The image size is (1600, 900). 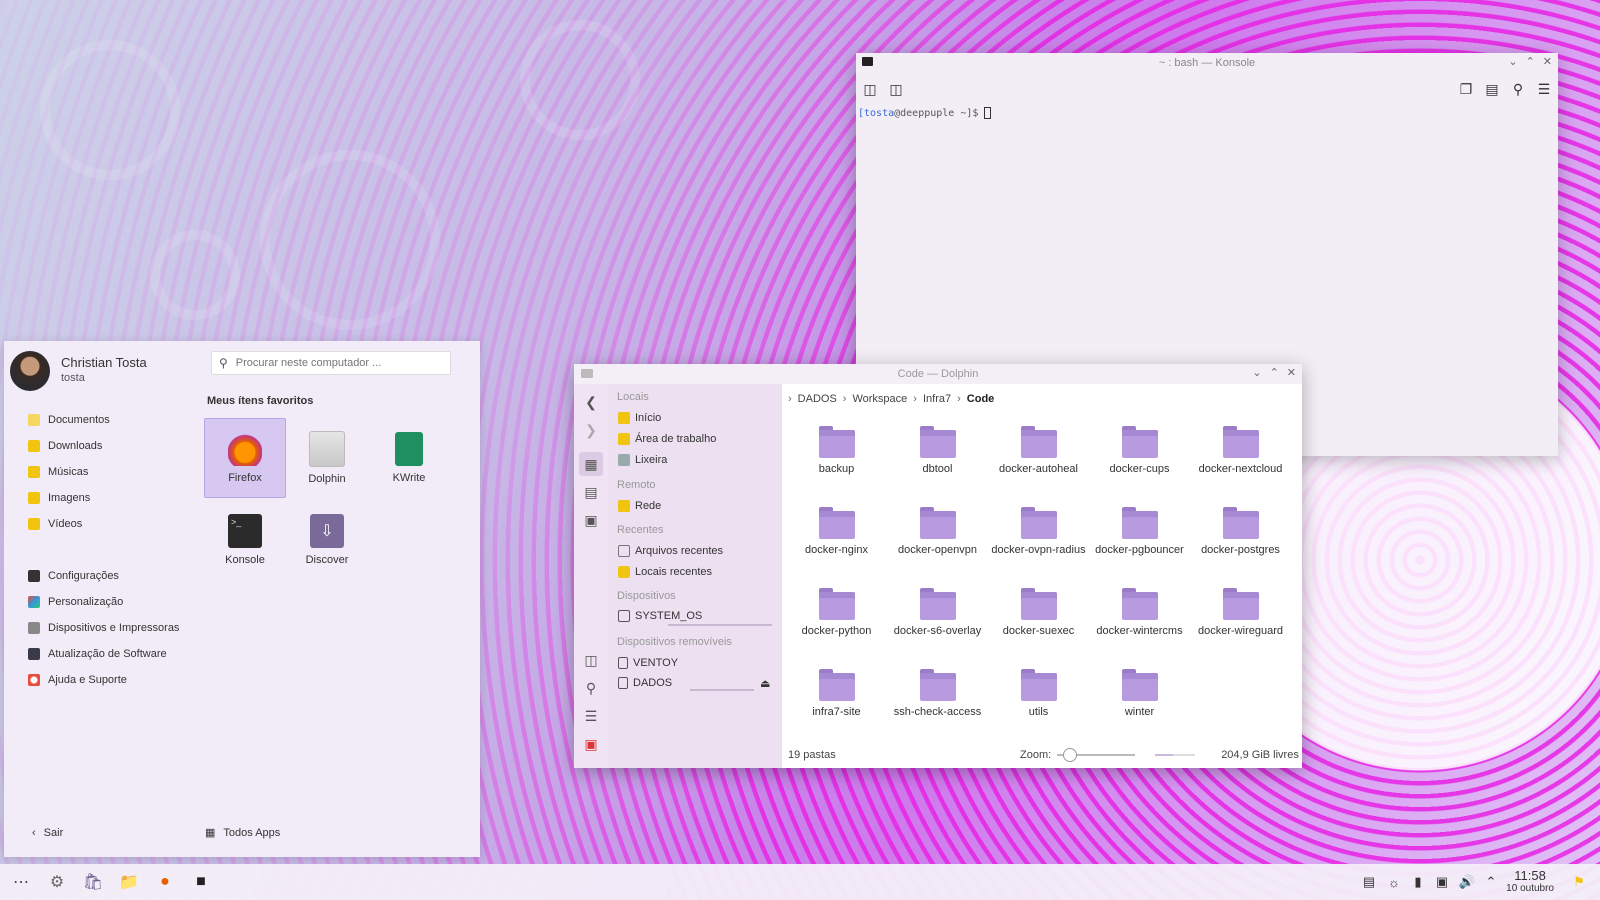 What do you see at coordinates (645, 683) in the screenshot?
I see `device-dados: DADOS` at bounding box center [645, 683].